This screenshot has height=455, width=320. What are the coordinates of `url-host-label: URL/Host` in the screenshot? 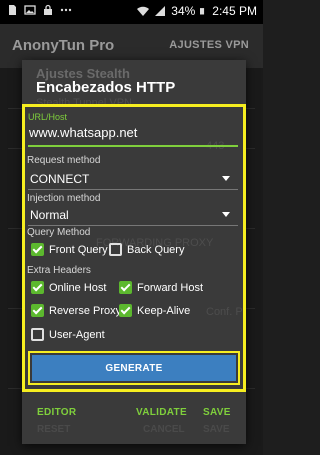 It's located at (48, 117).